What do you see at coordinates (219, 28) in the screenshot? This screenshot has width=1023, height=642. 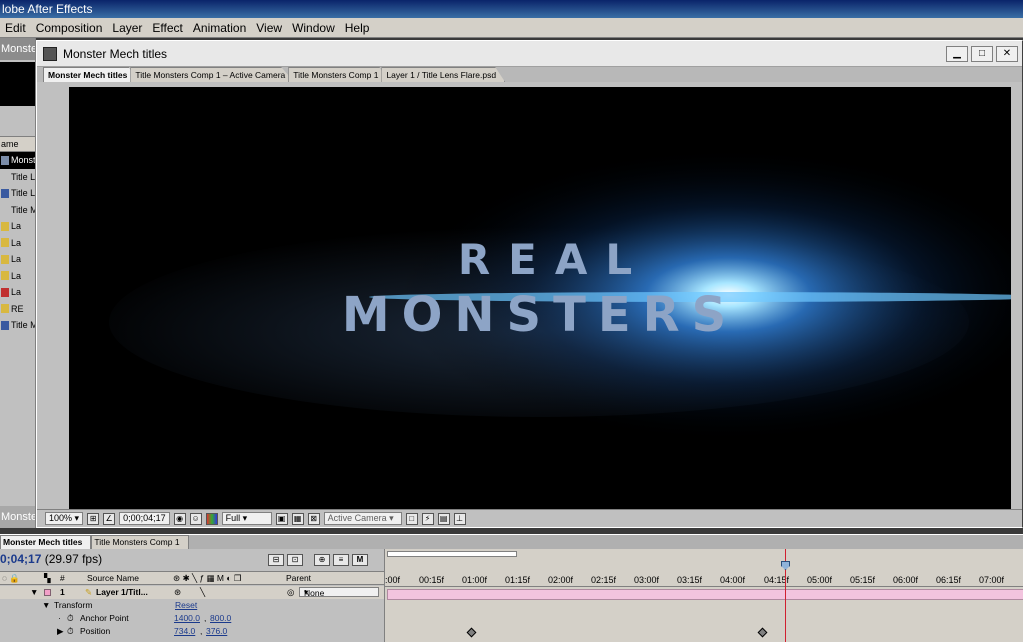 I see `menu-animation: Animation` at bounding box center [219, 28].